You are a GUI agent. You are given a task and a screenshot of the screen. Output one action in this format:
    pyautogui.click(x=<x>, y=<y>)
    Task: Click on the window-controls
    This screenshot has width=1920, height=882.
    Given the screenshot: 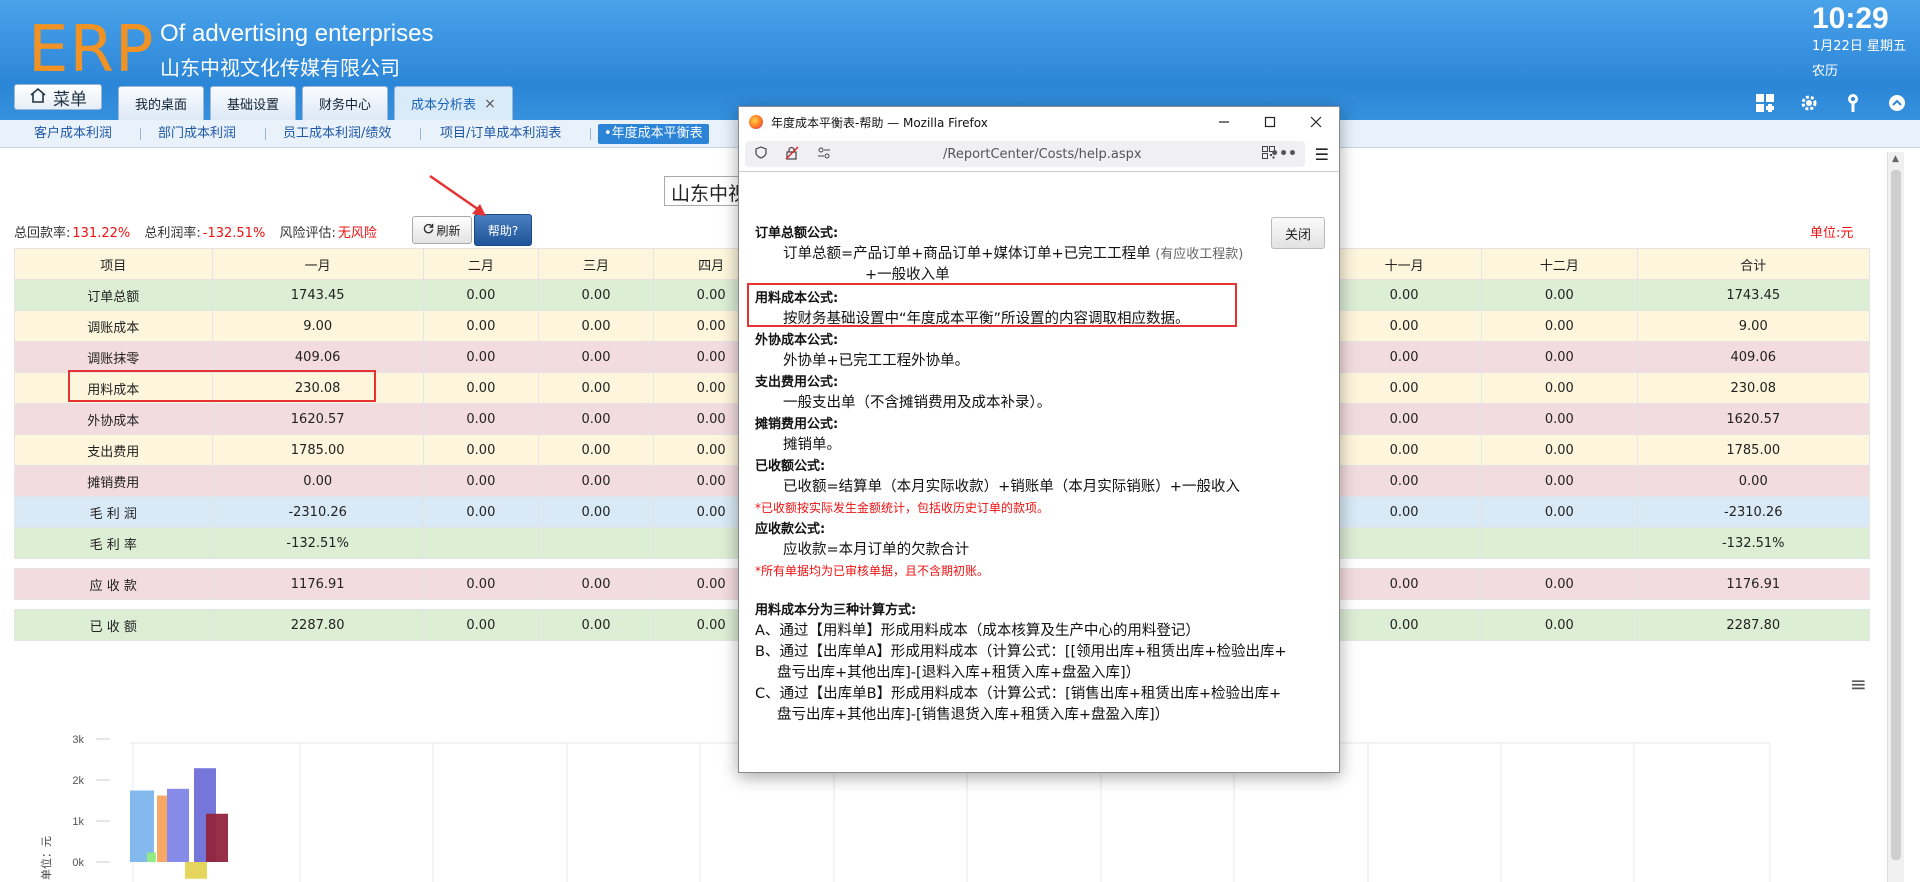 What is the action you would take?
    pyautogui.click(x=1270, y=122)
    